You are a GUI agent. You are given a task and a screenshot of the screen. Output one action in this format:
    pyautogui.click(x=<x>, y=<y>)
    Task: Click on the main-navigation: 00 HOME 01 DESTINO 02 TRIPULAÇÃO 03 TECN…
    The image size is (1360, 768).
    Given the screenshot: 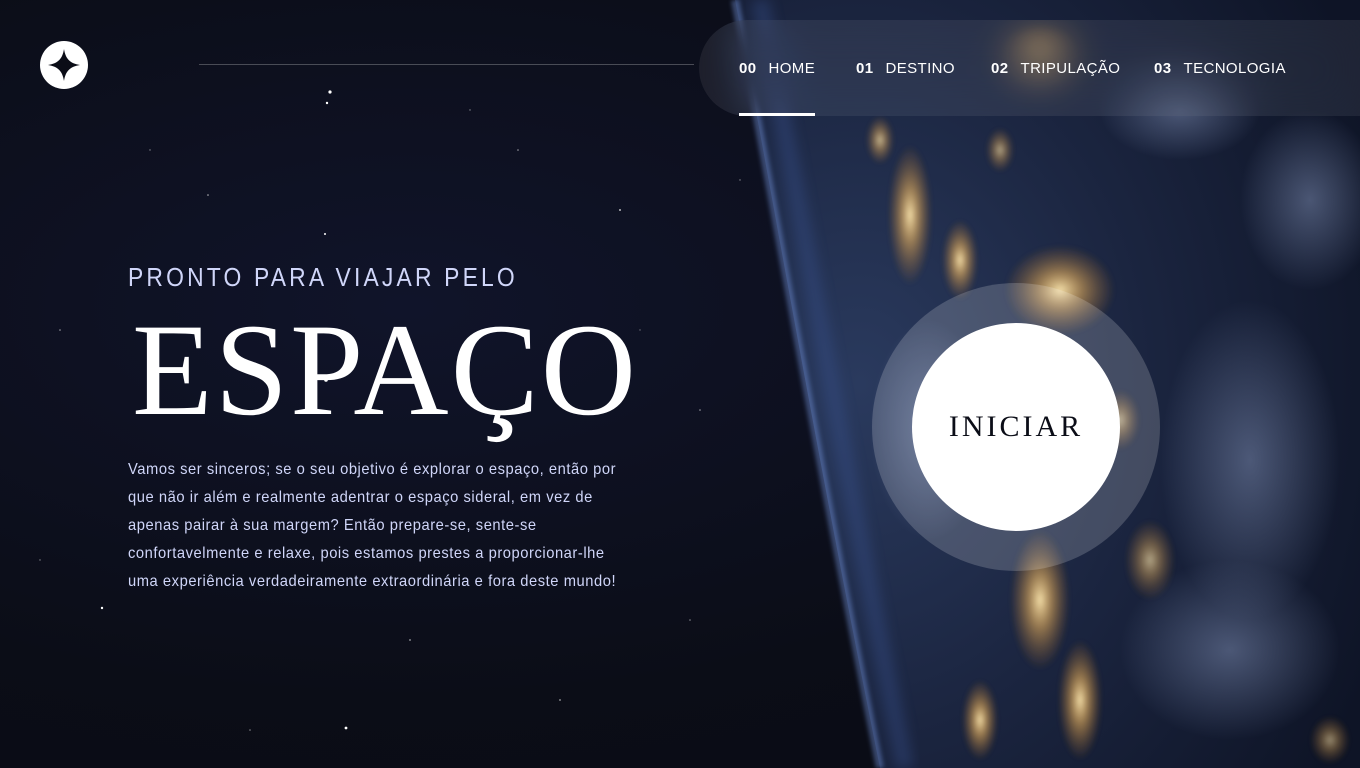 What is the action you would take?
    pyautogui.click(x=1029, y=68)
    